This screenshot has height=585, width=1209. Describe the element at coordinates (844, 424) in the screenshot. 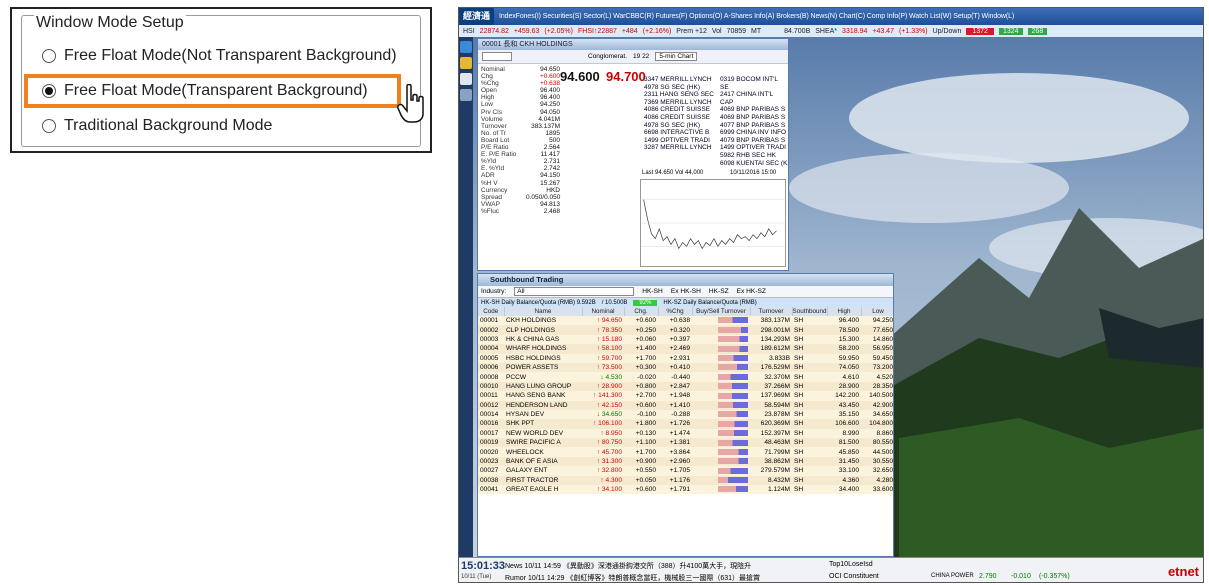

I see `cell-high: 106.600` at that location.